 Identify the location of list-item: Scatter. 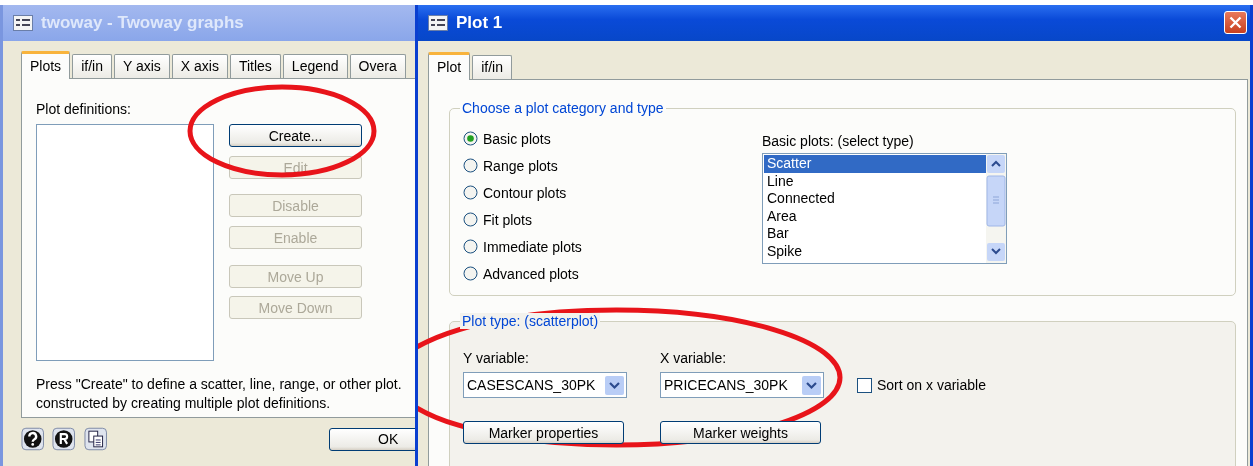
(875, 164).